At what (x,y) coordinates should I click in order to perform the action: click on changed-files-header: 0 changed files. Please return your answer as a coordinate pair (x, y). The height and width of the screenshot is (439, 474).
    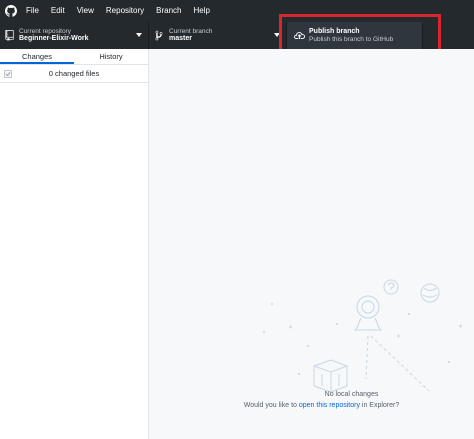
    Looking at the image, I should click on (74, 74).